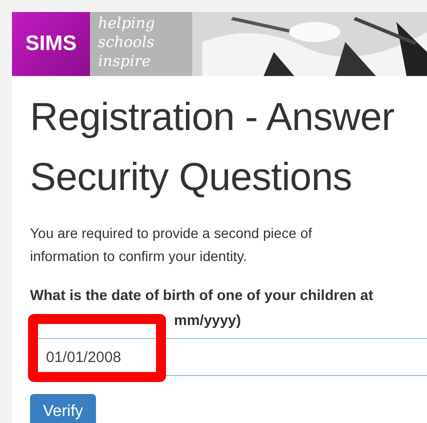 The height and width of the screenshot is (423, 427). Describe the element at coordinates (126, 42) in the screenshot. I see `tagline-text: schools` at that location.